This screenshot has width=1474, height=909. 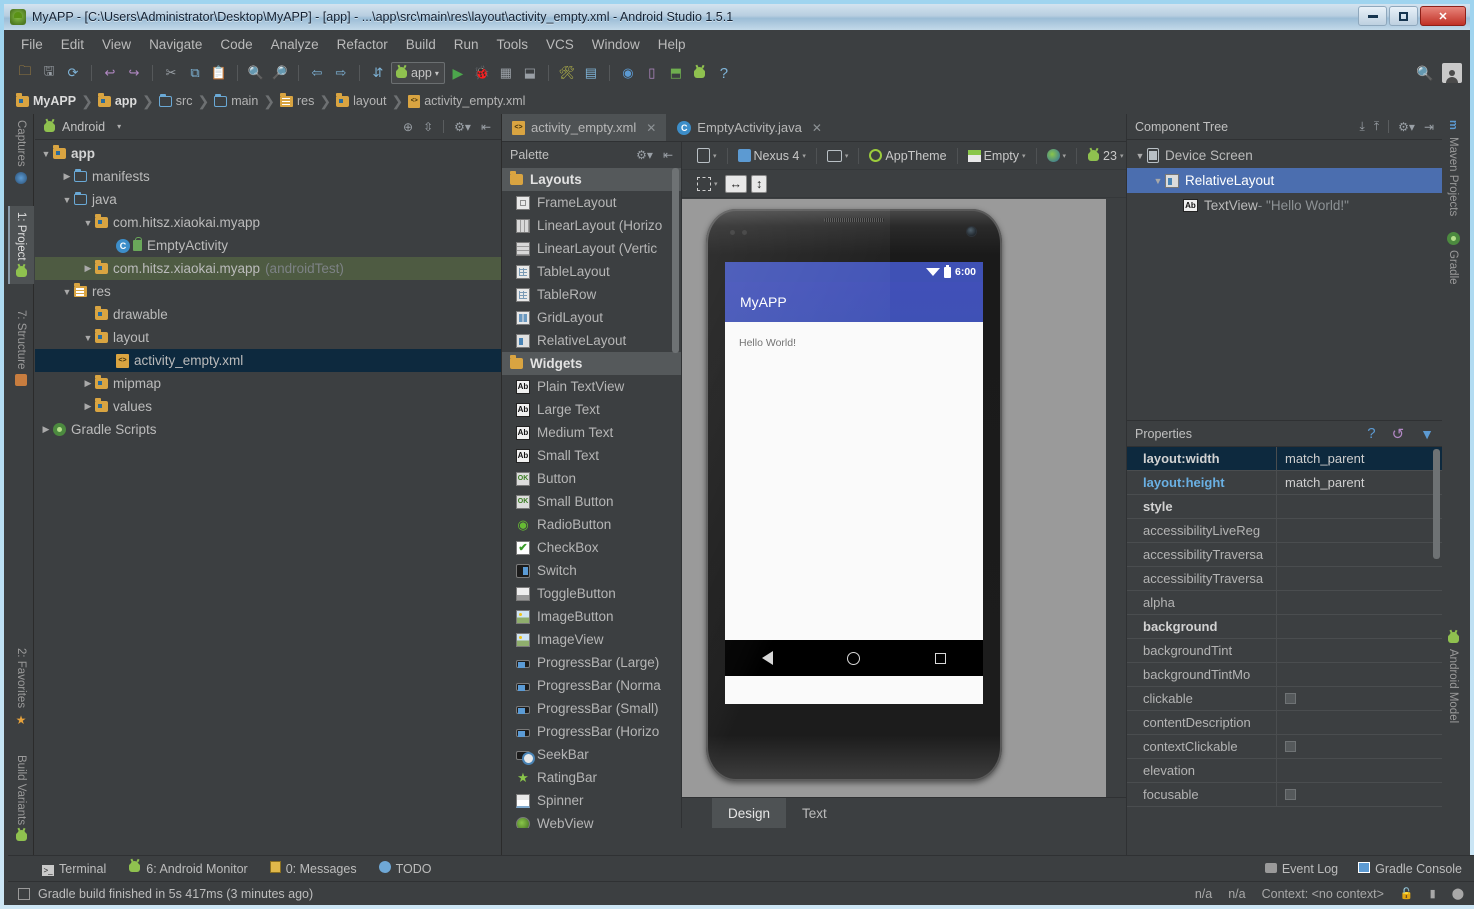 I want to click on breadcrumb-item-myapp: MyAPP, so click(x=46, y=100).